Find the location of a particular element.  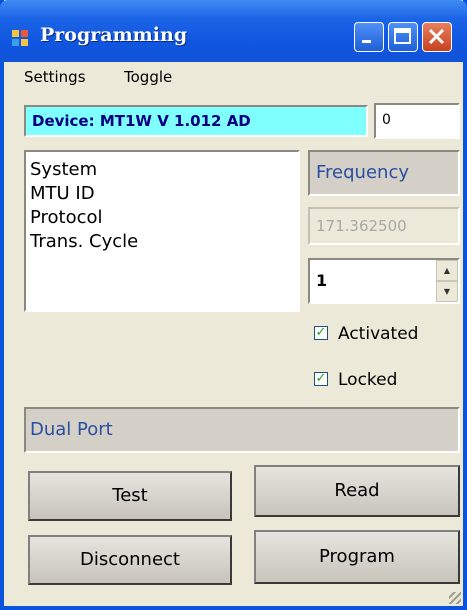

locked-label: Locked is located at coordinates (368, 380).